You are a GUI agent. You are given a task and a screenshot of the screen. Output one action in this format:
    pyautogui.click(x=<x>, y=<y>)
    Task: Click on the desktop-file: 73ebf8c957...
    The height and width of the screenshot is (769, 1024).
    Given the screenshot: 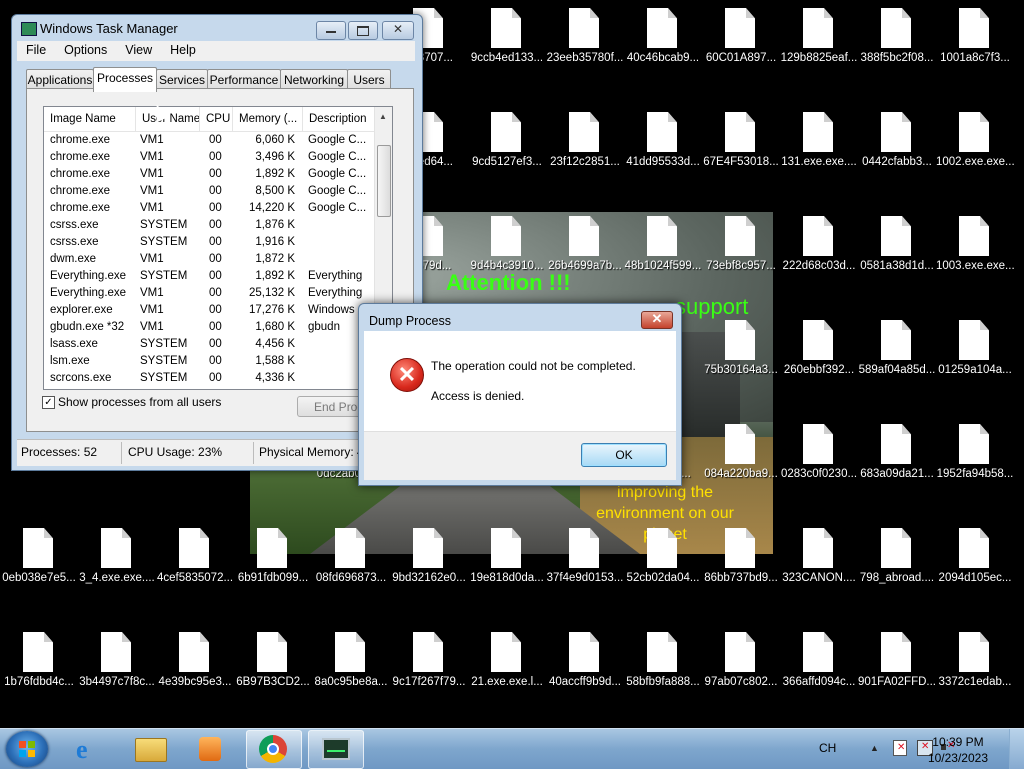 What is the action you would take?
    pyautogui.click(x=741, y=260)
    